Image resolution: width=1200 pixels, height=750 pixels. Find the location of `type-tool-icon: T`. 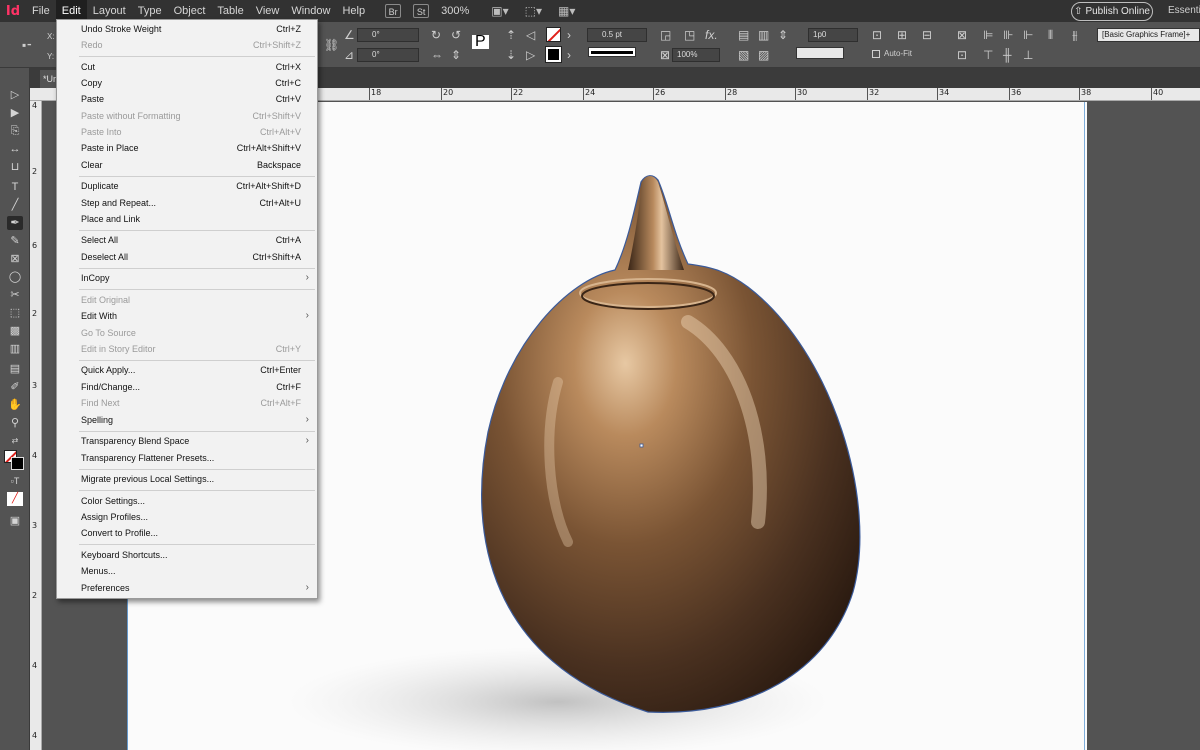

type-tool-icon: T is located at coordinates (15, 187).